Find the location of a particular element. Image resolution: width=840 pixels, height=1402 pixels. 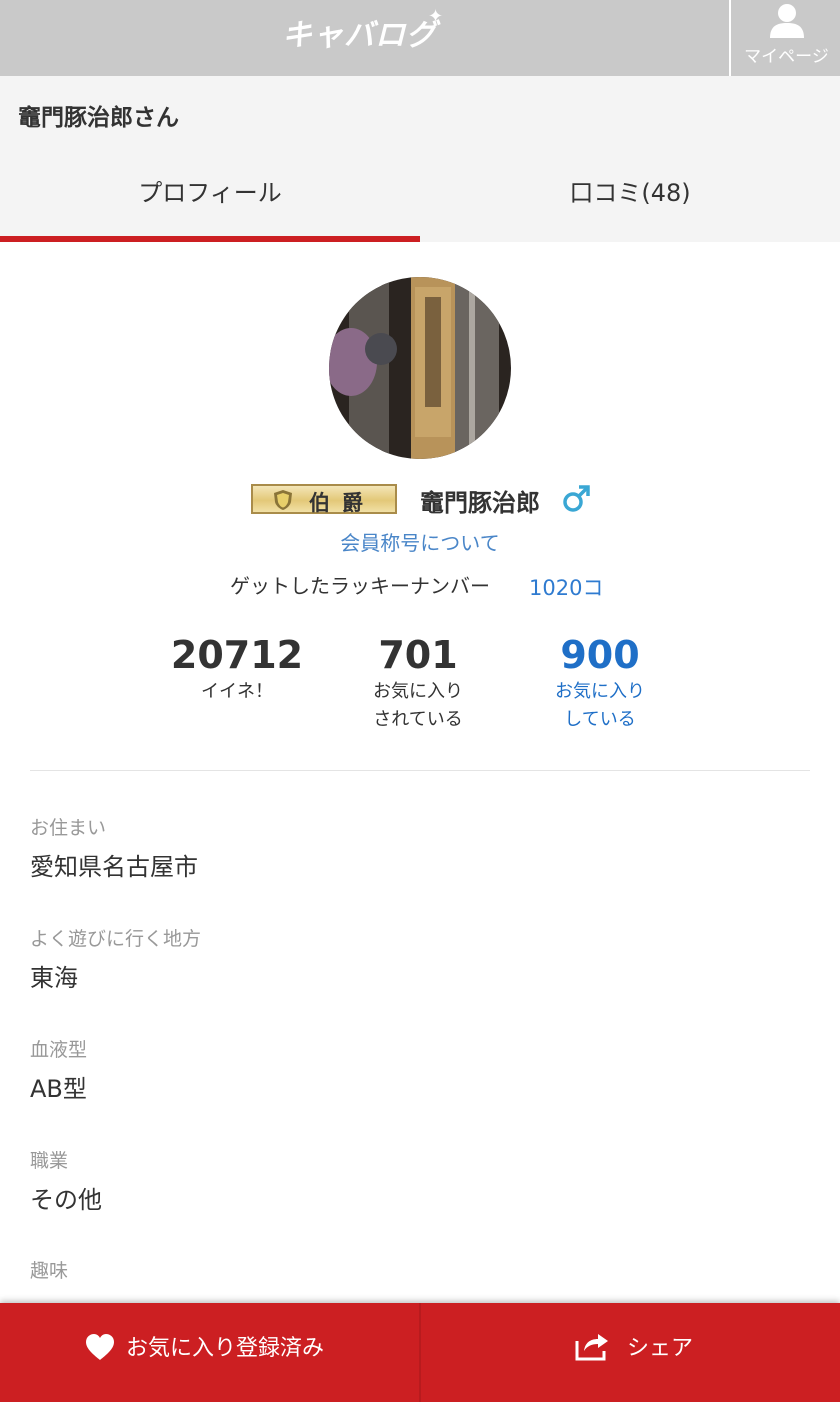

member-title-info-link: 会員称号について is located at coordinates (420, 541).